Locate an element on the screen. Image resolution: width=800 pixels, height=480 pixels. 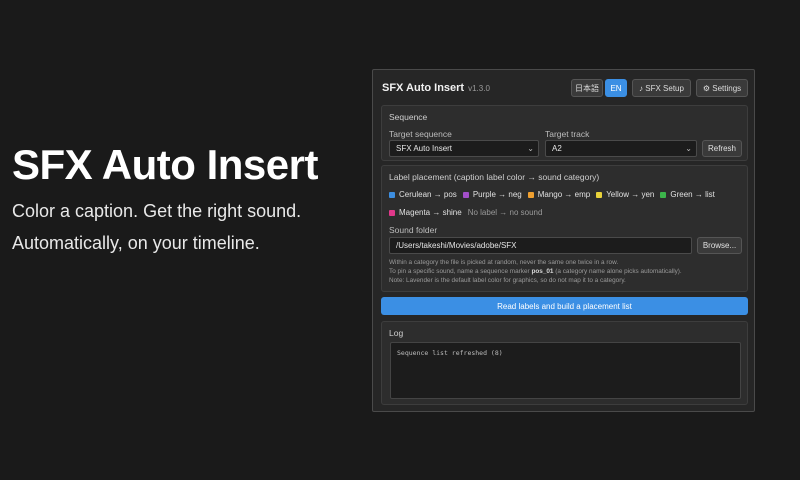
legend-item-purple: Purple → neg is located at coordinates (492, 194).